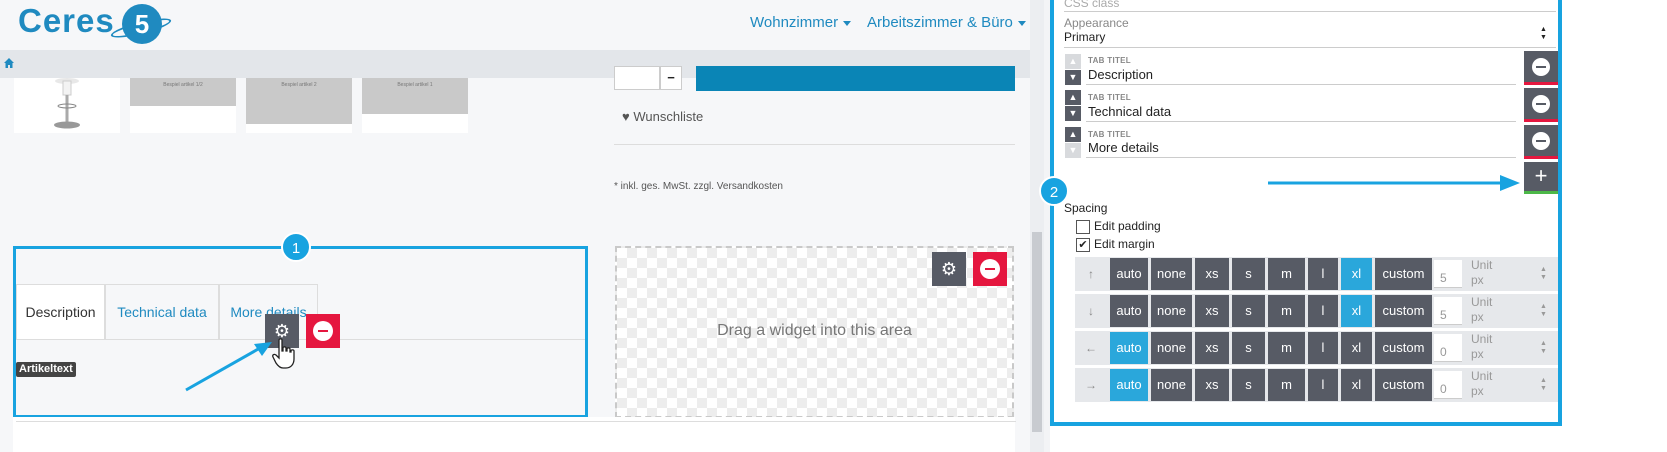 Image resolution: width=1667 pixels, height=452 pixels. I want to click on thumbnail-caption: Bespiel artikel 1, so click(415, 96).